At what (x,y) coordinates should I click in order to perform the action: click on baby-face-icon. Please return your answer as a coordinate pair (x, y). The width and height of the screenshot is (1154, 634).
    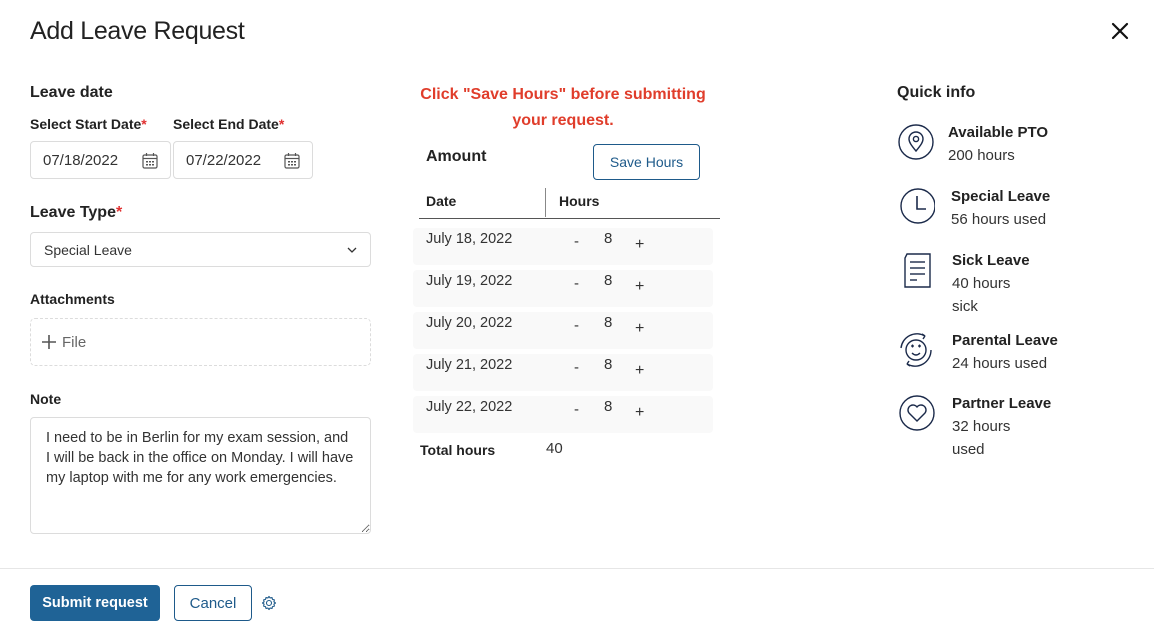
    Looking at the image, I should click on (916, 350).